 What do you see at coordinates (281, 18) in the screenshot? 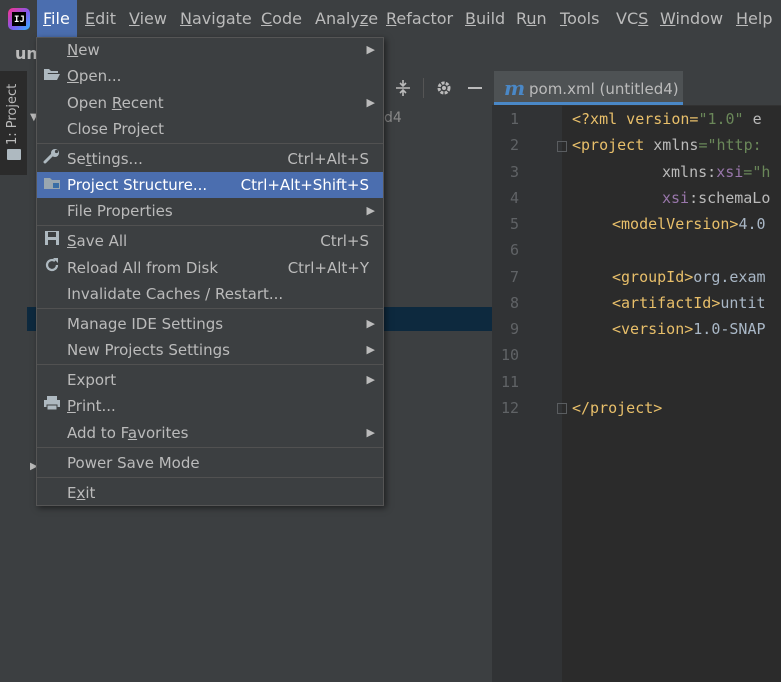
I see `menu-code: Code` at bounding box center [281, 18].